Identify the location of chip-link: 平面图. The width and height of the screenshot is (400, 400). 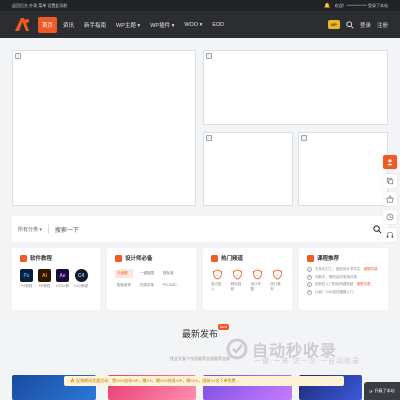
(124, 273).